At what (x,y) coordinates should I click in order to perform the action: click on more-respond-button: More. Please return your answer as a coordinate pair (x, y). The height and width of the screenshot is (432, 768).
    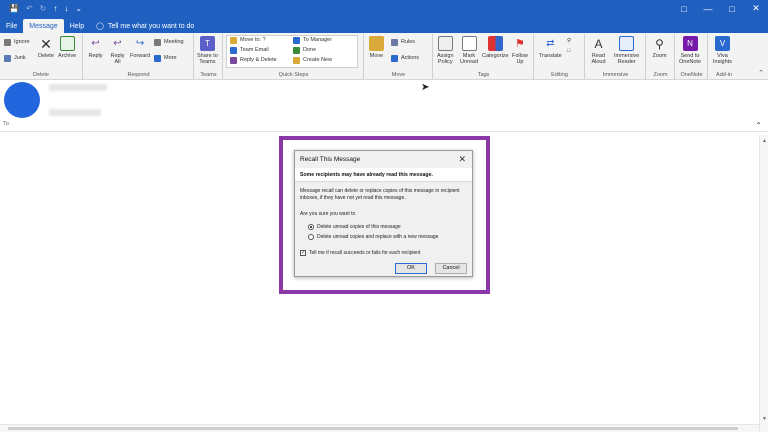
    Looking at the image, I should click on (165, 58).